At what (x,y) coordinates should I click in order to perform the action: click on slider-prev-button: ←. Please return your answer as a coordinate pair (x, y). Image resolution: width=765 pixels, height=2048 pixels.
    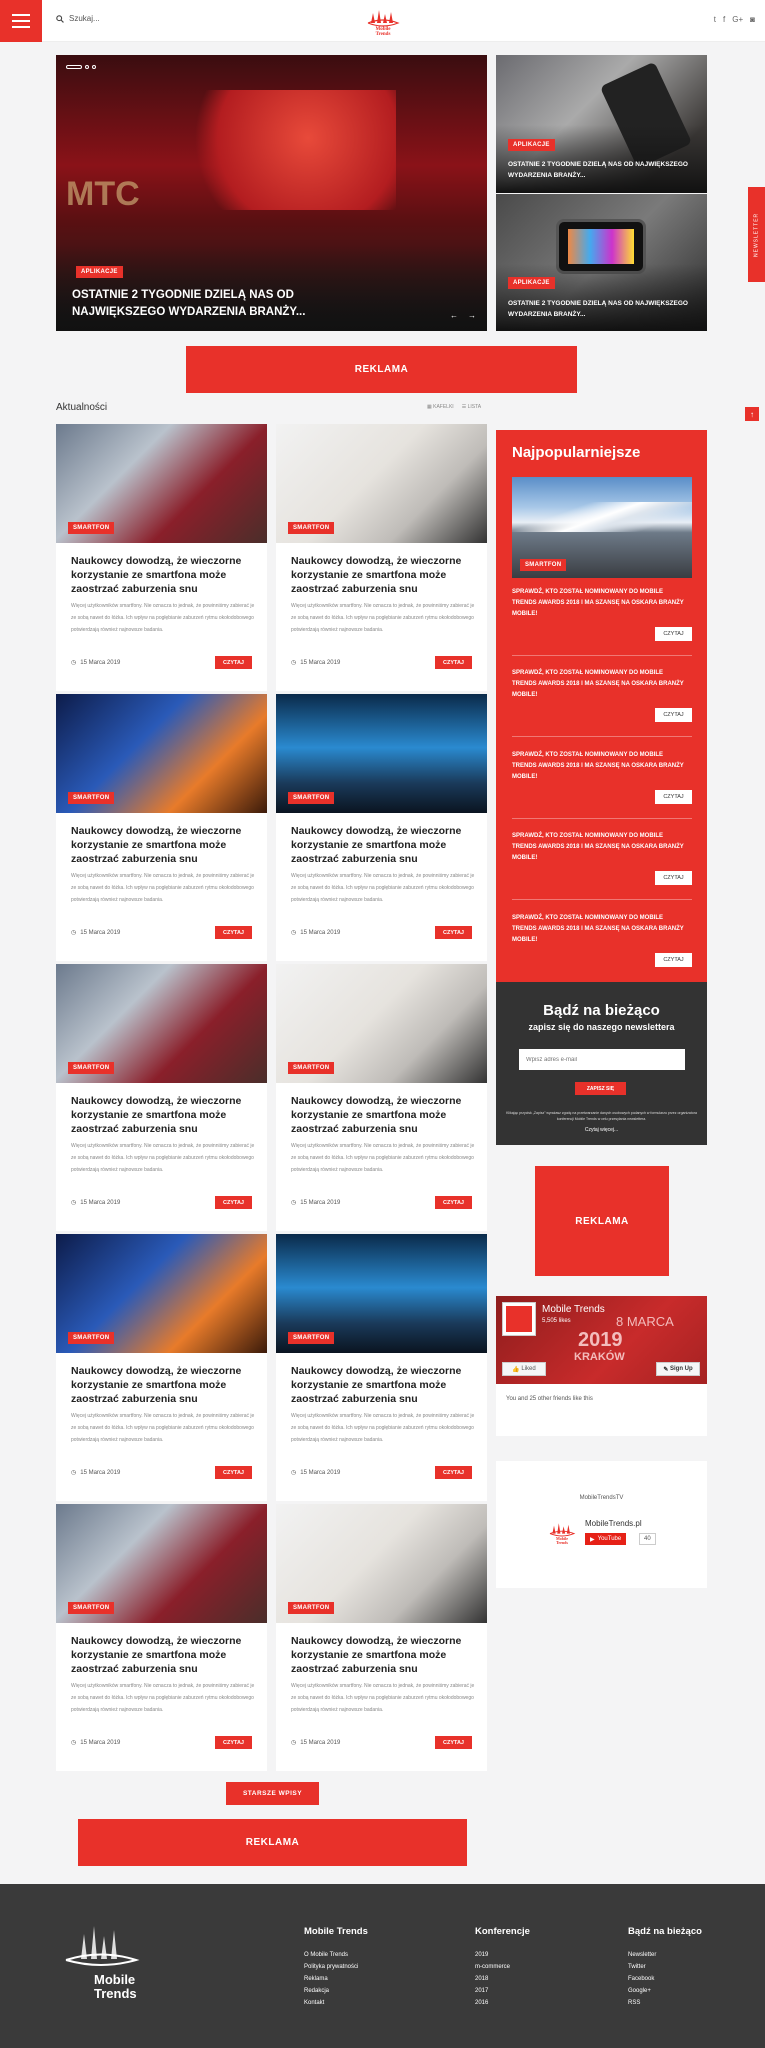
    Looking at the image, I should click on (454, 315).